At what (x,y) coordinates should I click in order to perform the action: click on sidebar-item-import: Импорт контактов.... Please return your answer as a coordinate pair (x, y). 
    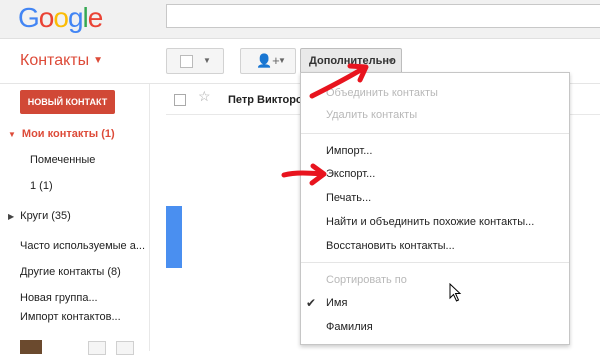
    Looking at the image, I should click on (70, 317).